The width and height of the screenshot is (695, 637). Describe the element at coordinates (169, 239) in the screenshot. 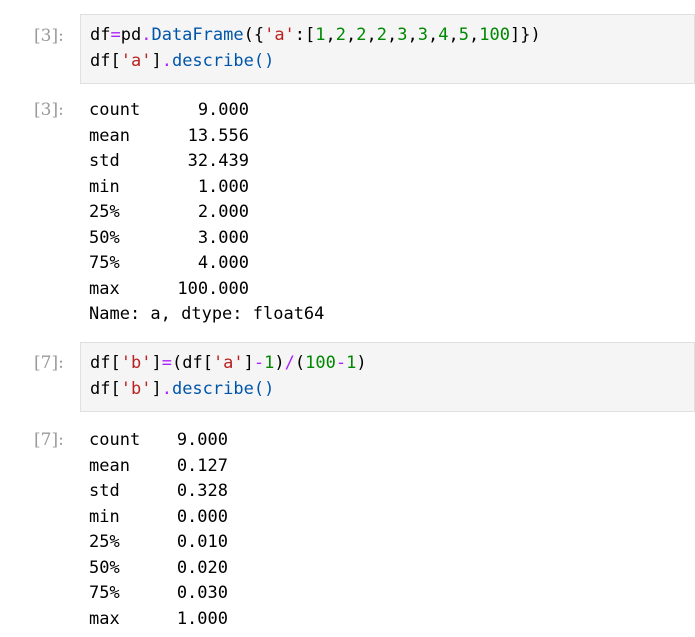

I see `stat-row: 50% 3.000` at that location.